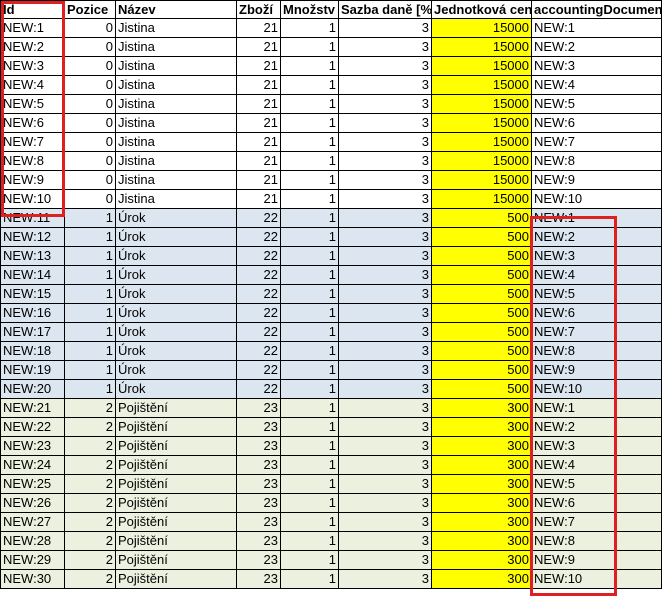 This screenshot has height=598, width=662. What do you see at coordinates (32, 256) in the screenshot?
I see `cell-id: NEW:13` at bounding box center [32, 256].